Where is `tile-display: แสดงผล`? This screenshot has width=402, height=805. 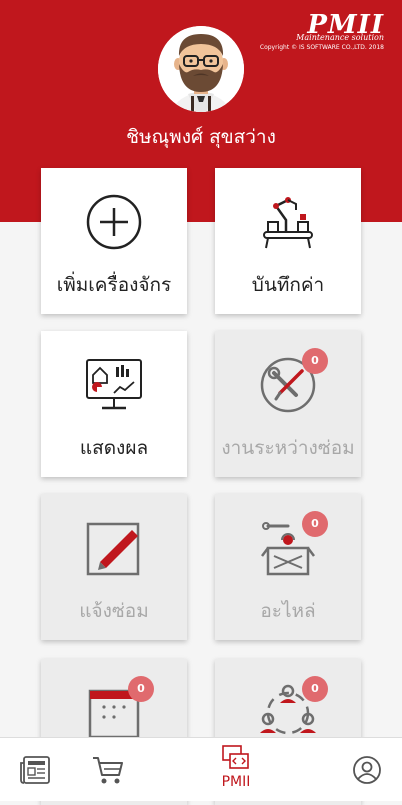 tile-display: แสดงผล is located at coordinates (114, 404).